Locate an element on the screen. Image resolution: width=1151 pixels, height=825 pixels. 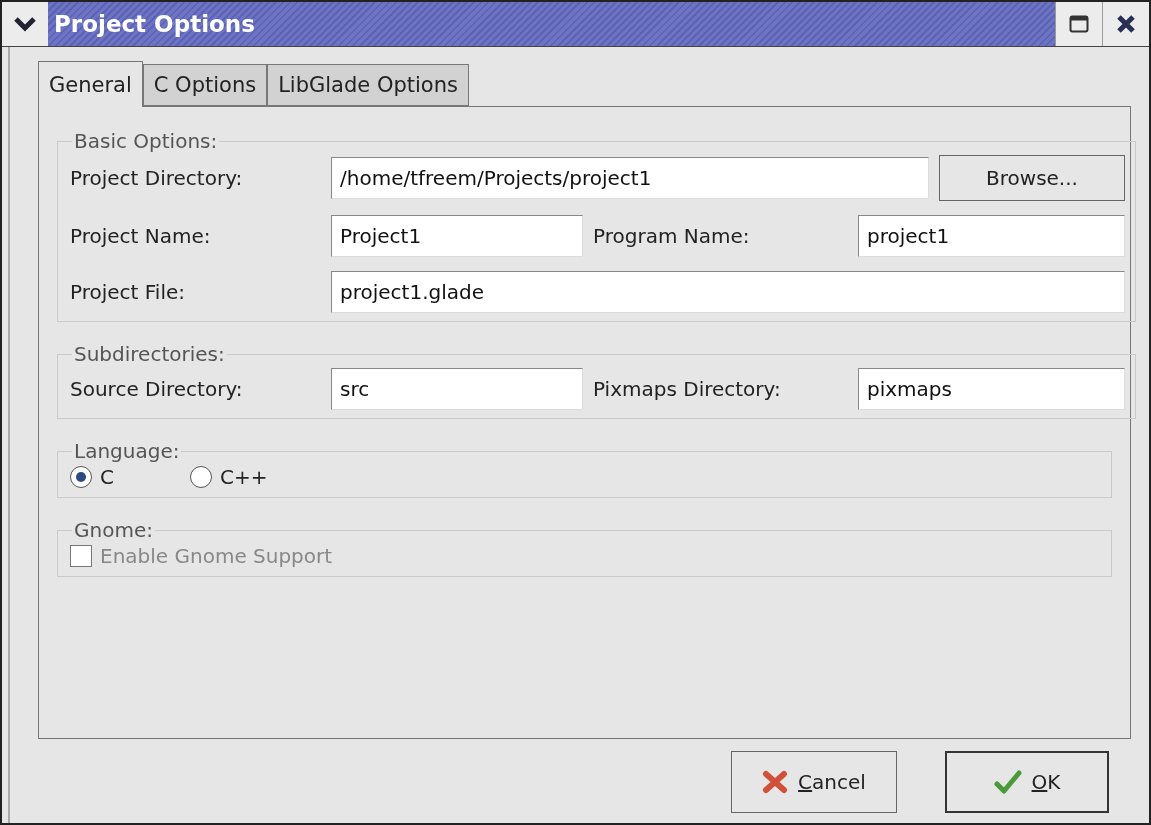
field-label: Project File: is located at coordinates (128, 292).